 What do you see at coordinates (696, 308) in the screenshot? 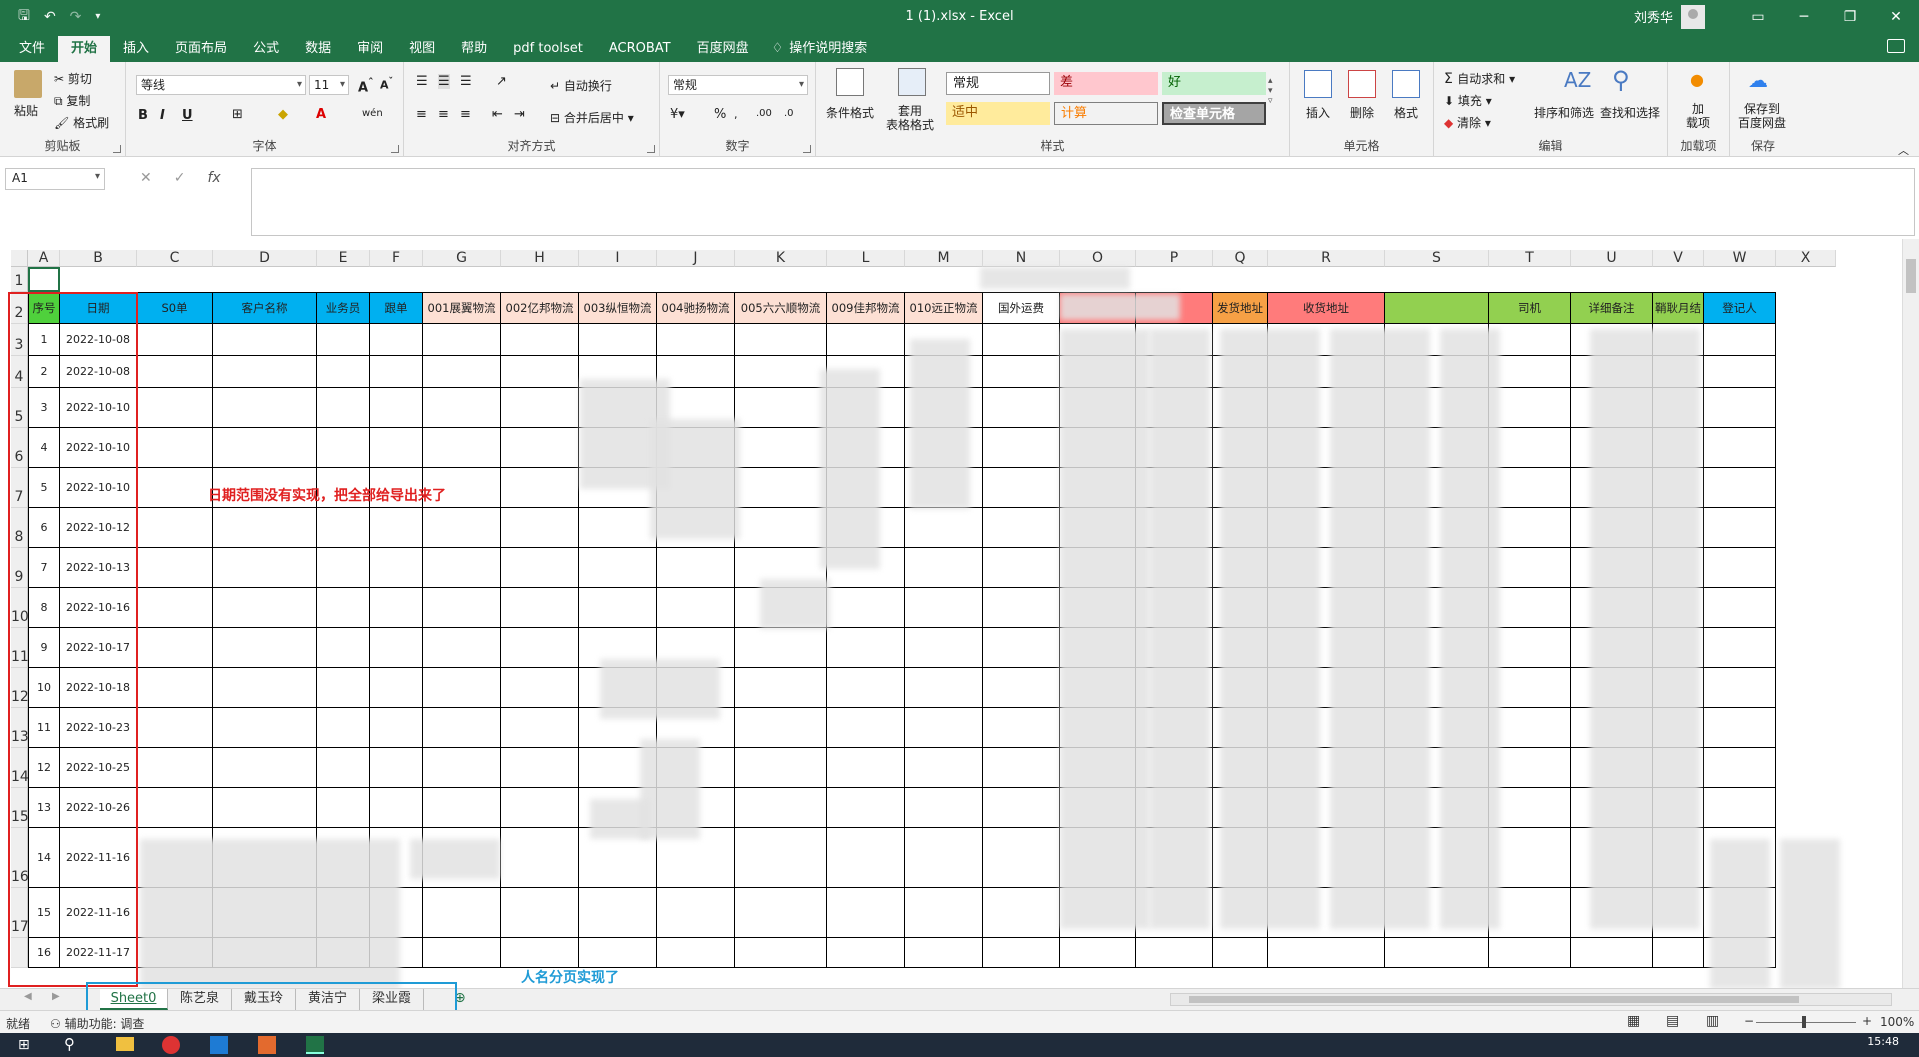
I see `header-cell: 004驰扬物流` at bounding box center [696, 308].